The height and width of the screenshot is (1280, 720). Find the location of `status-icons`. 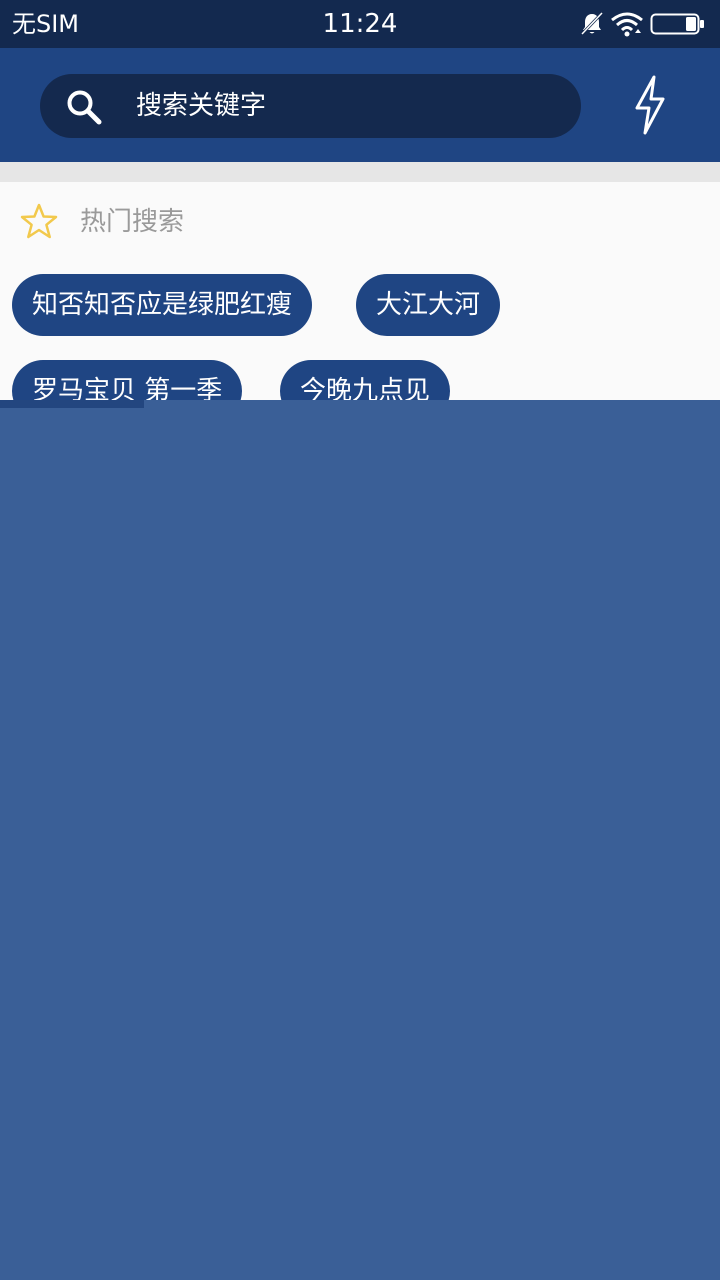

status-icons is located at coordinates (644, 24).